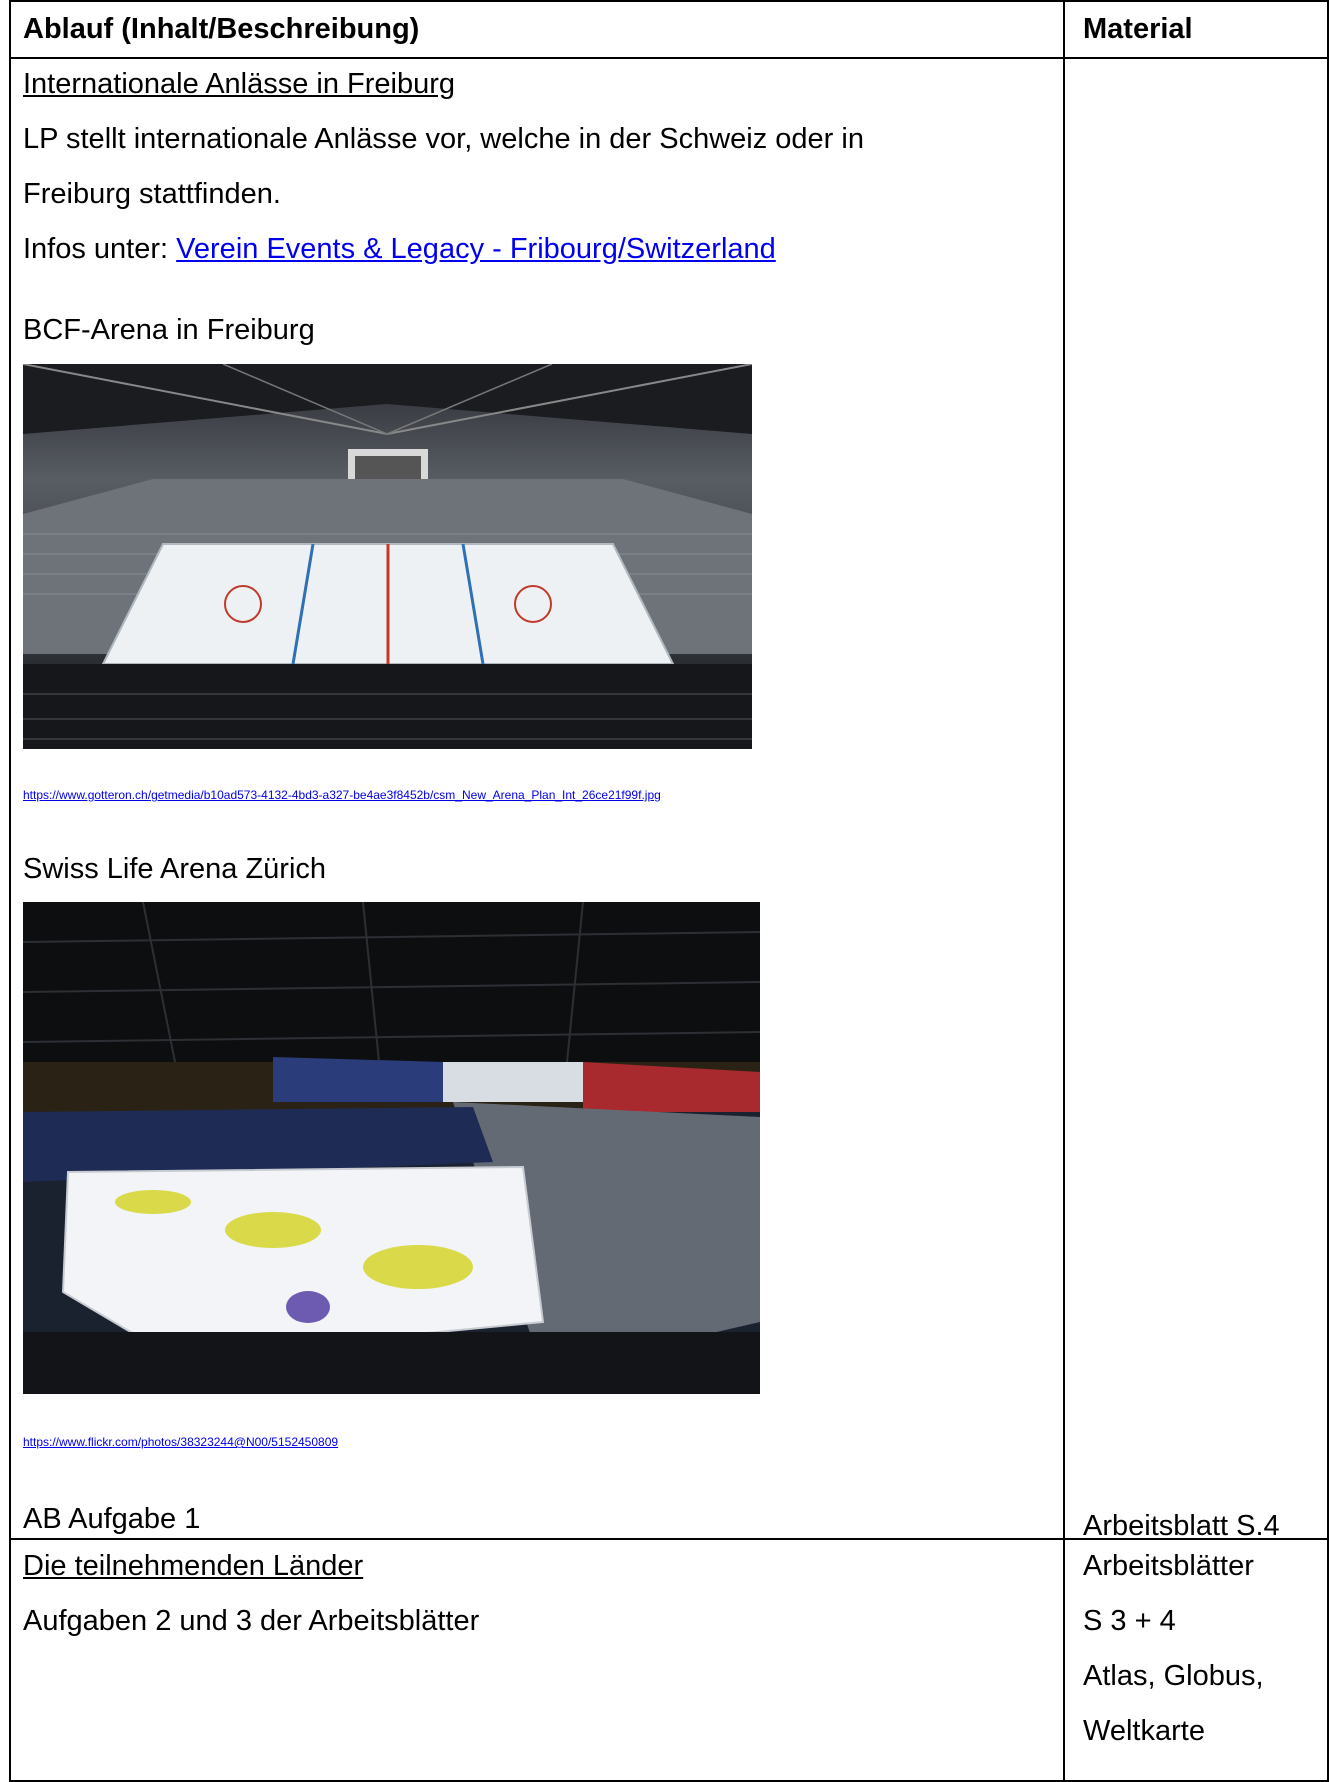  What do you see at coordinates (251, 1621) in the screenshot?
I see `row2-task: Aufgaben 2 und 3 der Arbeitsblätter` at bounding box center [251, 1621].